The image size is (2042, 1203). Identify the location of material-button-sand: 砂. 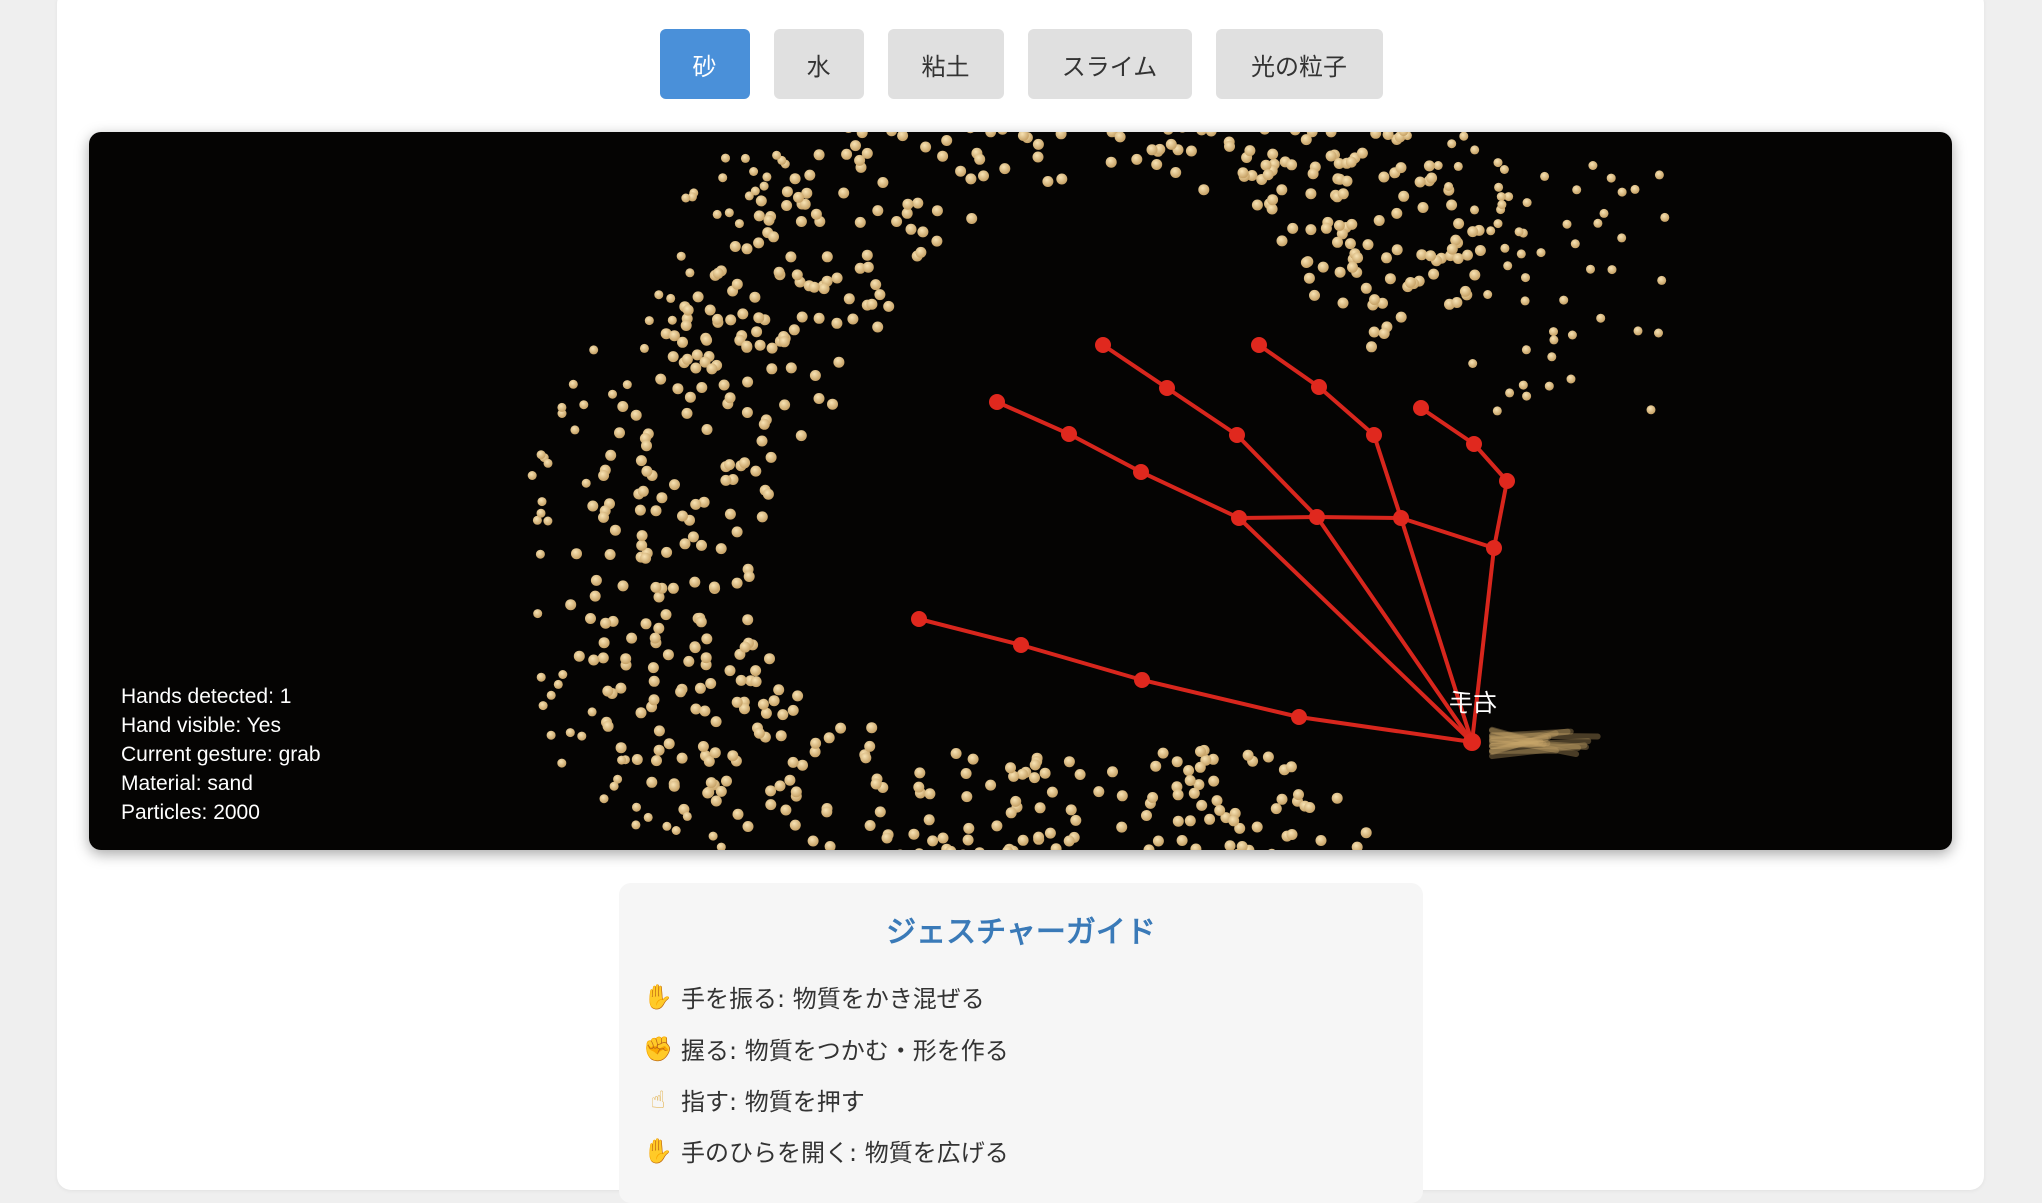
(705, 64).